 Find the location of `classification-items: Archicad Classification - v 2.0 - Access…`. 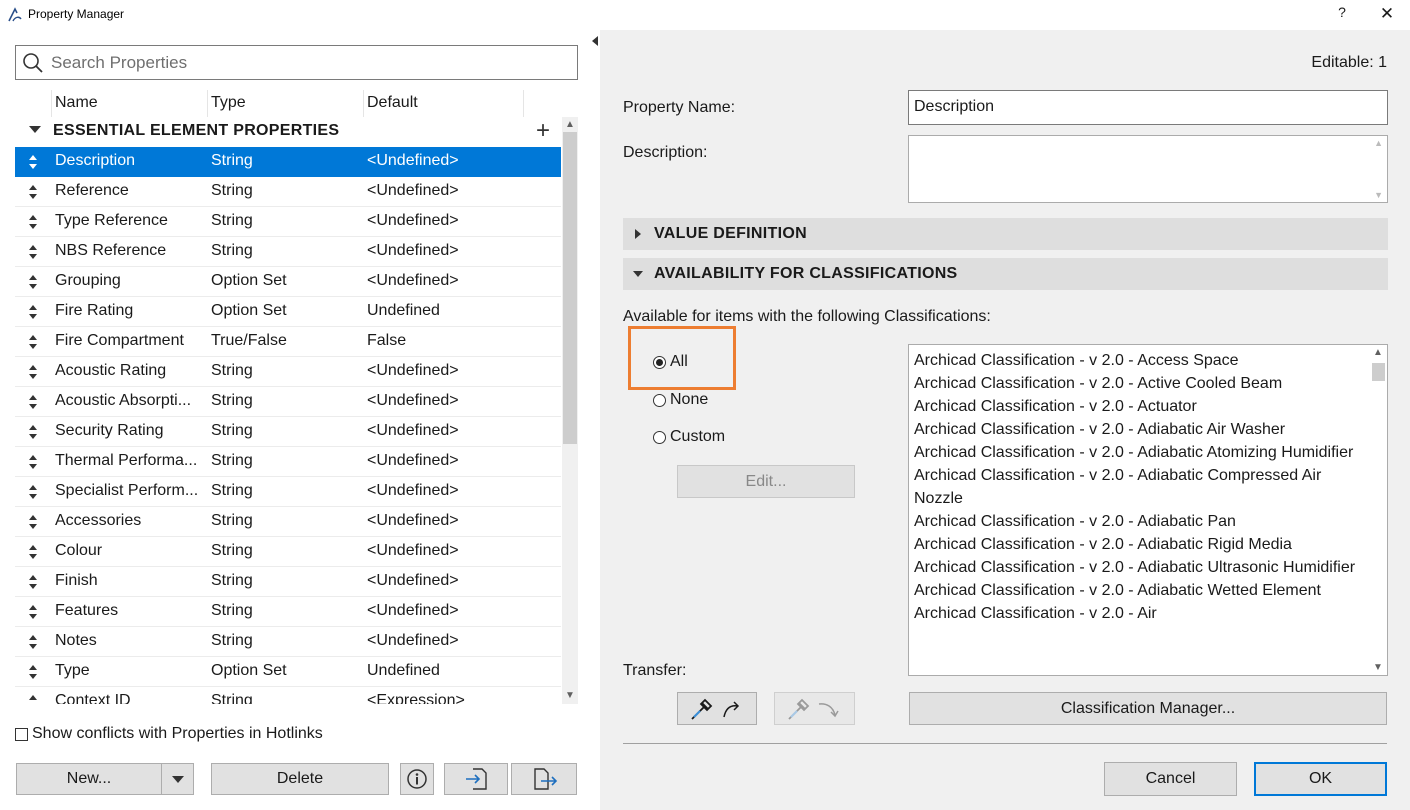

classification-items: Archicad Classification - v 2.0 - Access… is located at coordinates (1140, 487).